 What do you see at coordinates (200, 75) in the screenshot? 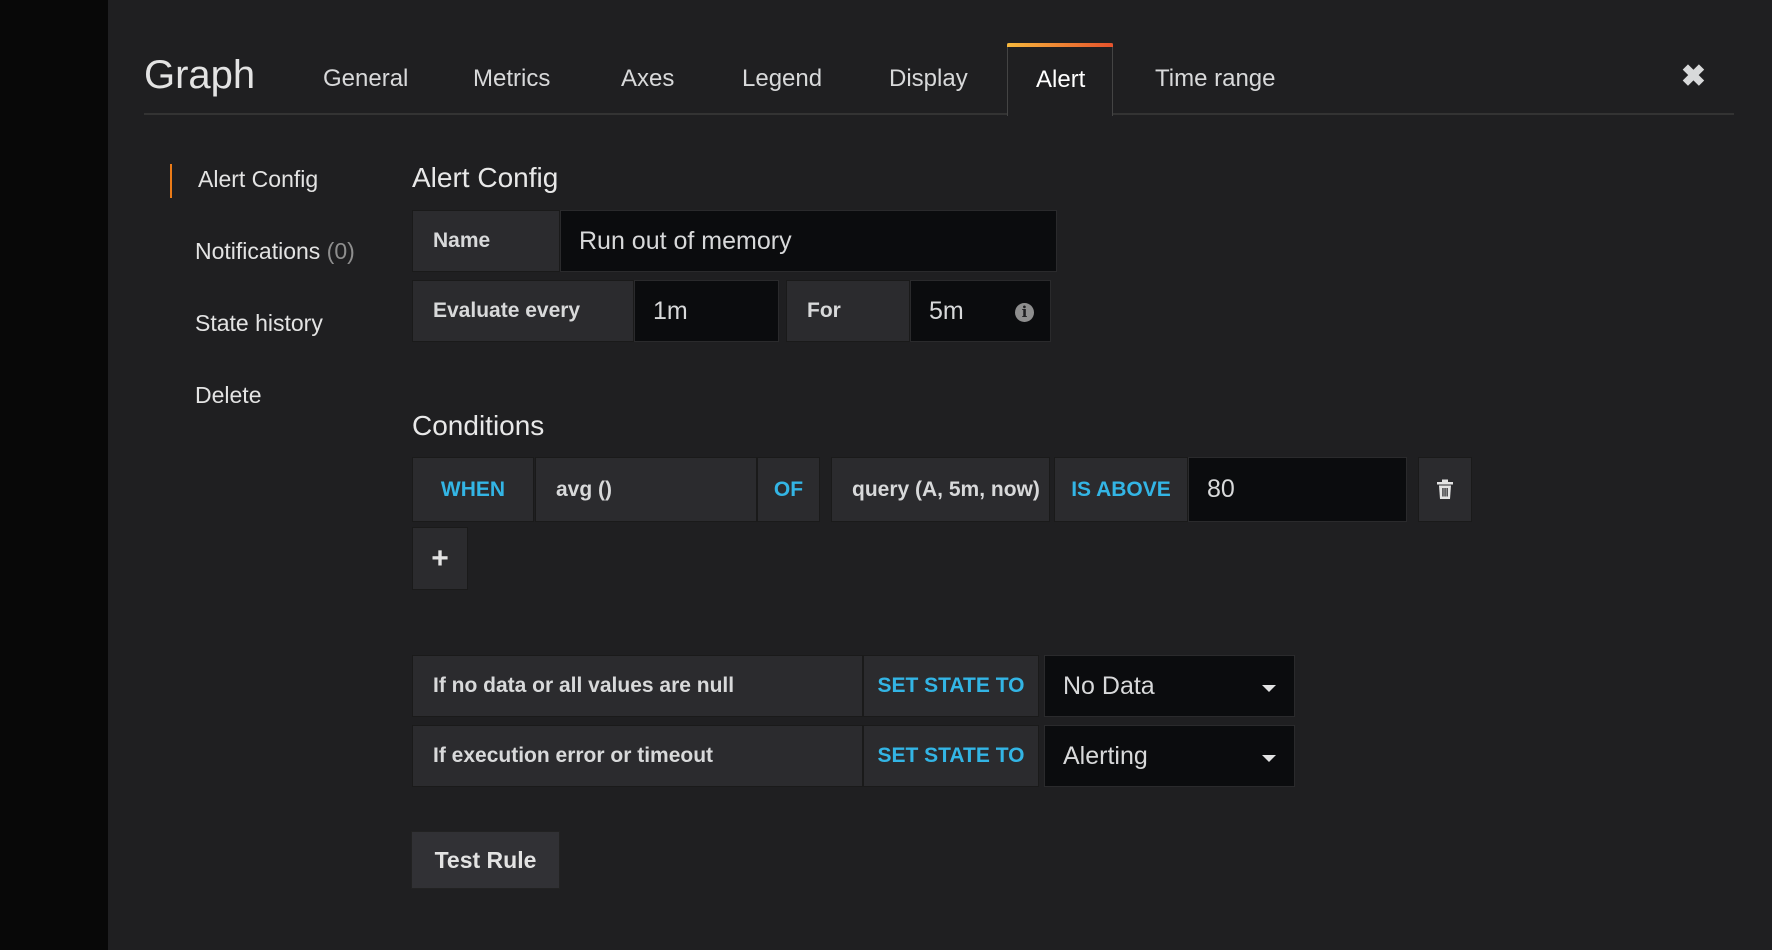
I see `panel-type-title: Graph` at bounding box center [200, 75].